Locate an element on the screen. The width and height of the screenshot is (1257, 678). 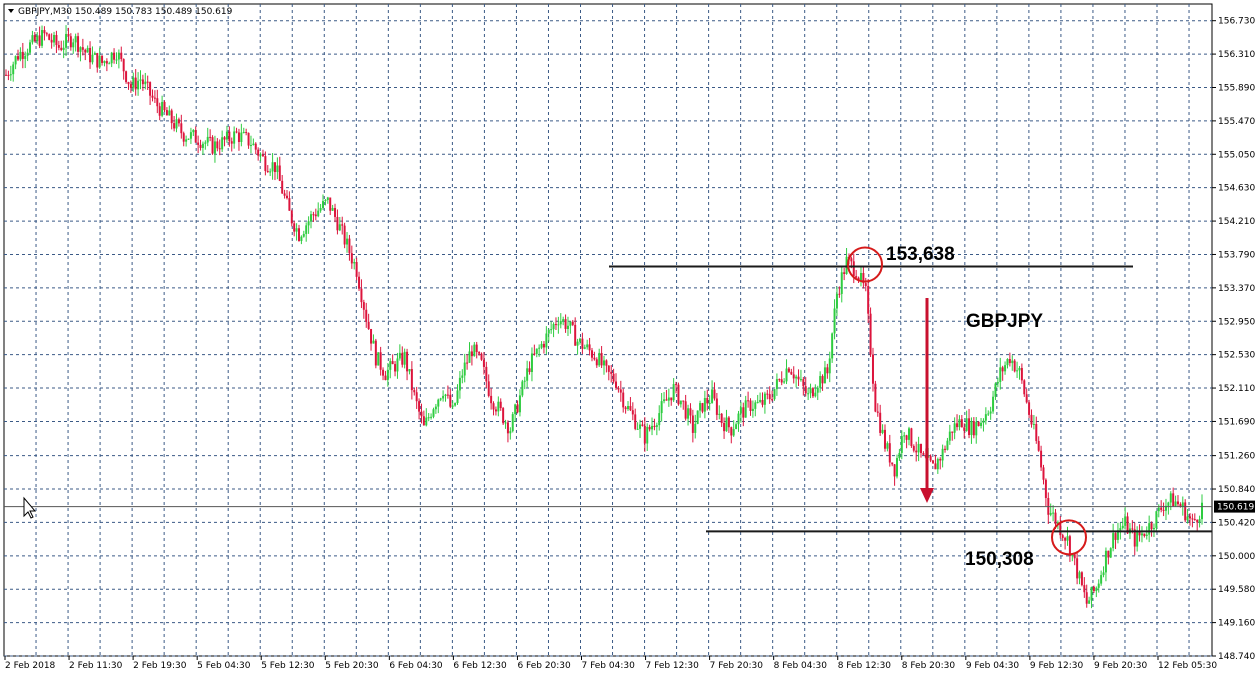
y-tick-label: 151.260 is located at coordinates (1236, 457).